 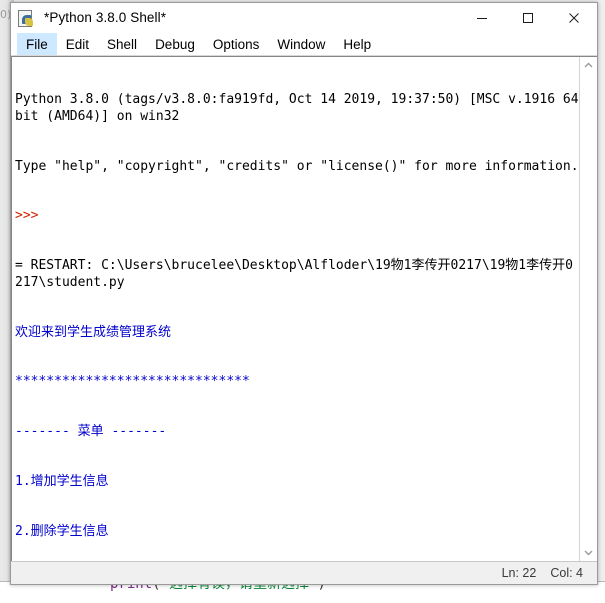 I want to click on menu-shell: Shell, so click(x=122, y=44).